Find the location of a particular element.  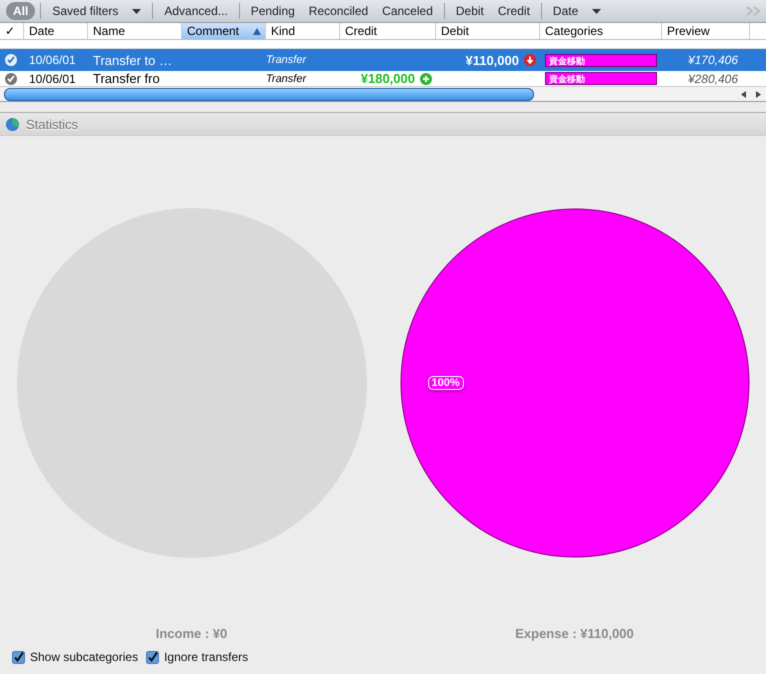

statistics-title: Statistics is located at coordinates (52, 124).